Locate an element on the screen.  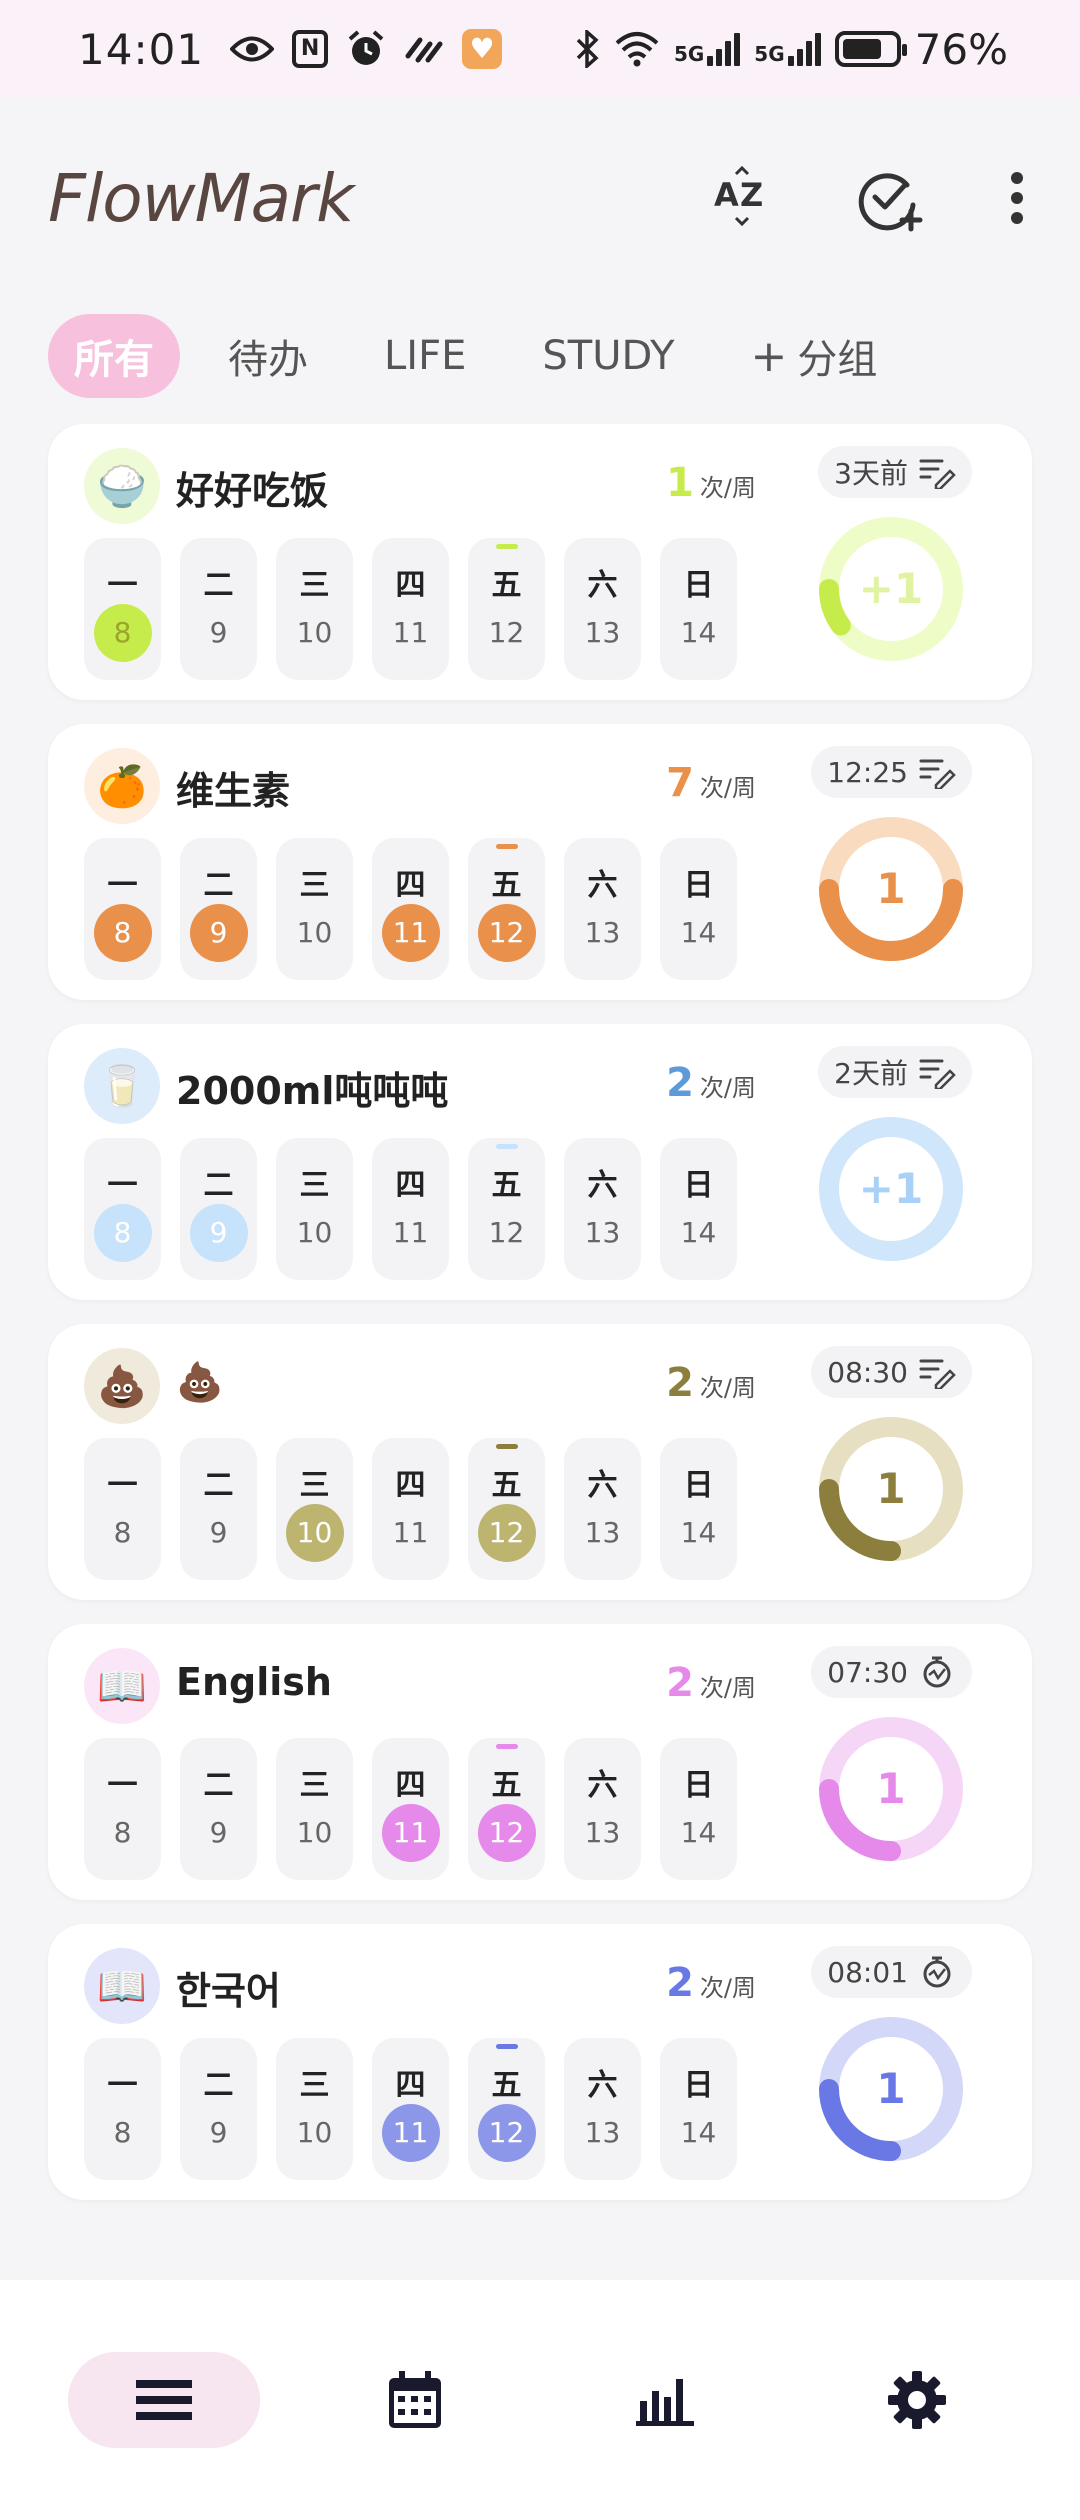
tab-todo: 待办 is located at coordinates (268, 356).